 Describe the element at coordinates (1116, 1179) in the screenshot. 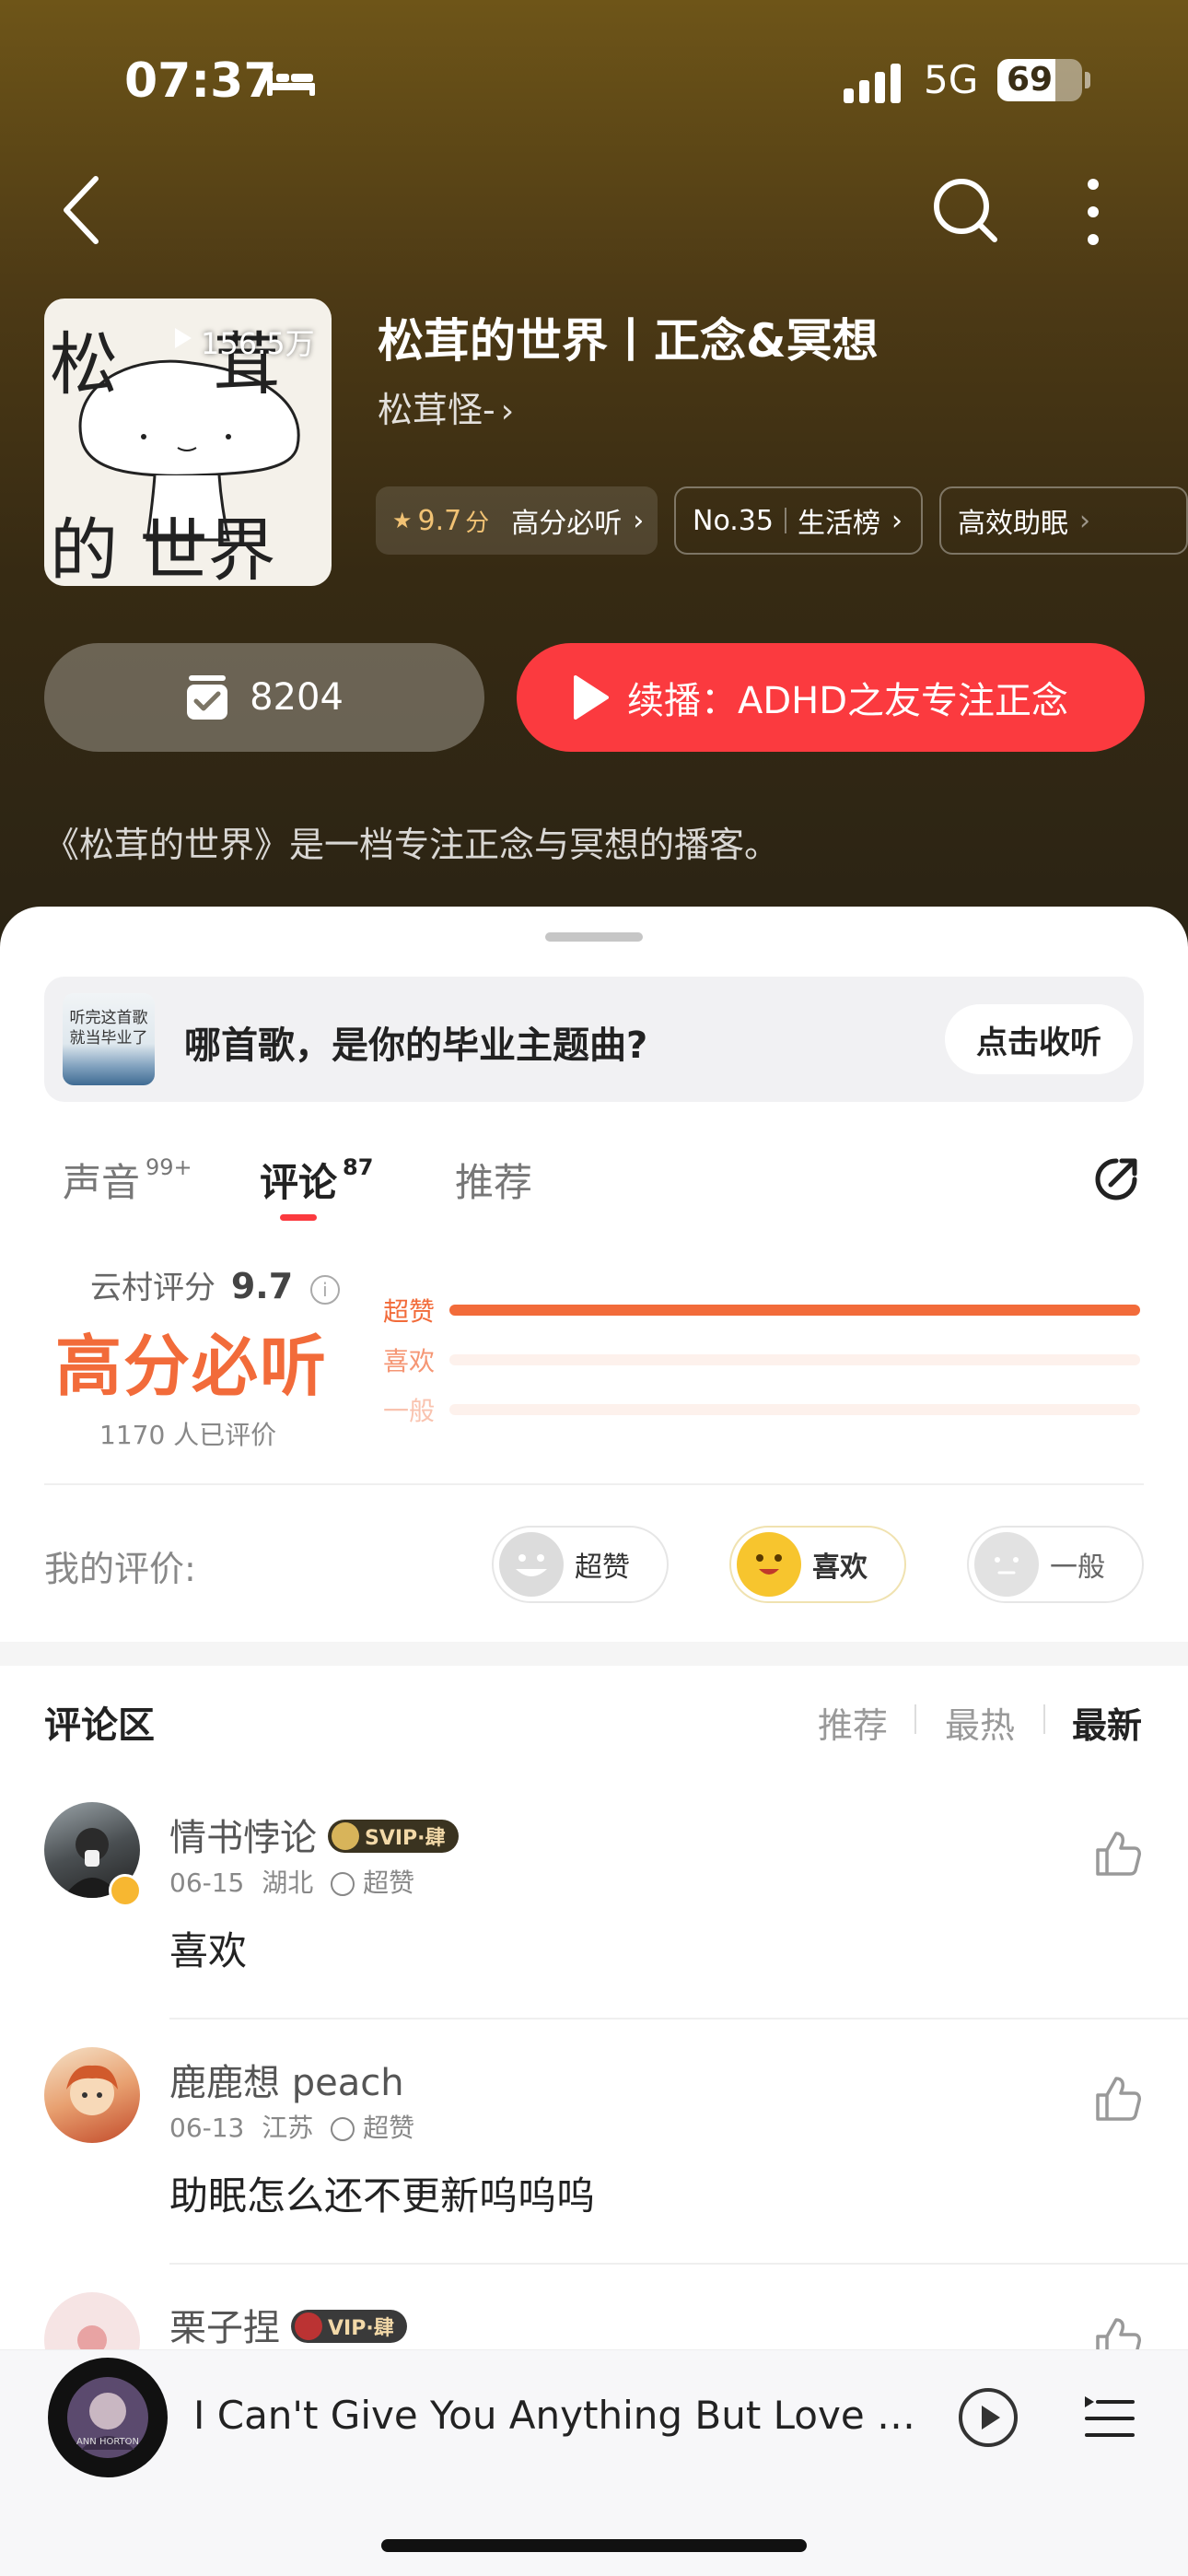

I see `share-icon` at that location.